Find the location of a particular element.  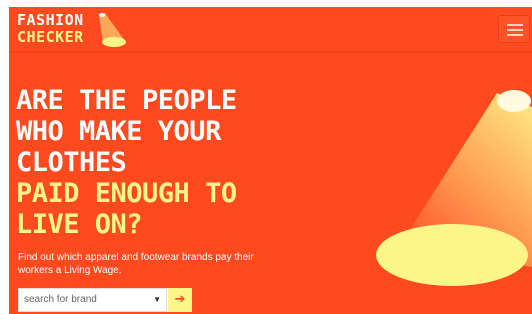

site-header: FASHION CHECKER is located at coordinates (270, 29).